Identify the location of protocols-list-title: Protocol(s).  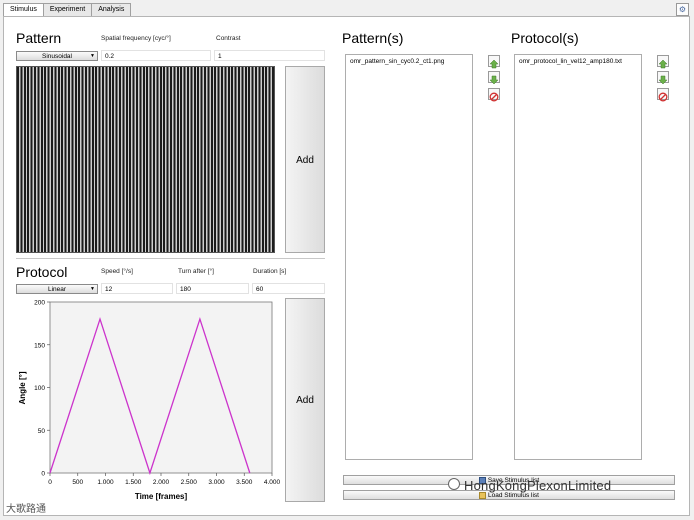
(545, 38).